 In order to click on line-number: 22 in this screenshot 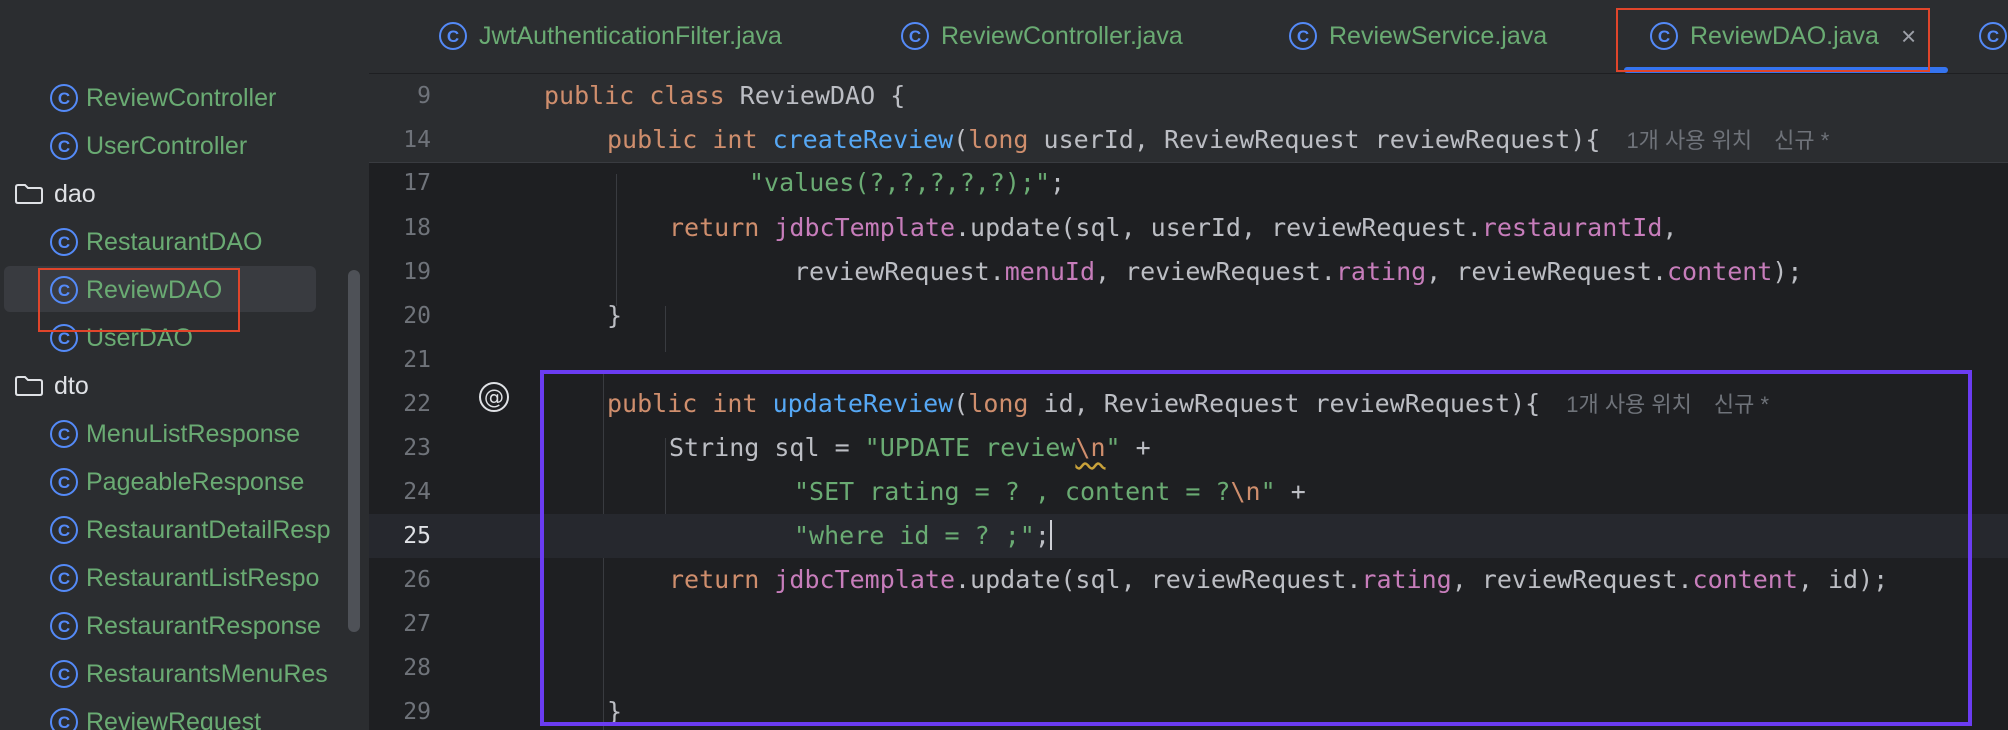, I will do `click(417, 404)`.